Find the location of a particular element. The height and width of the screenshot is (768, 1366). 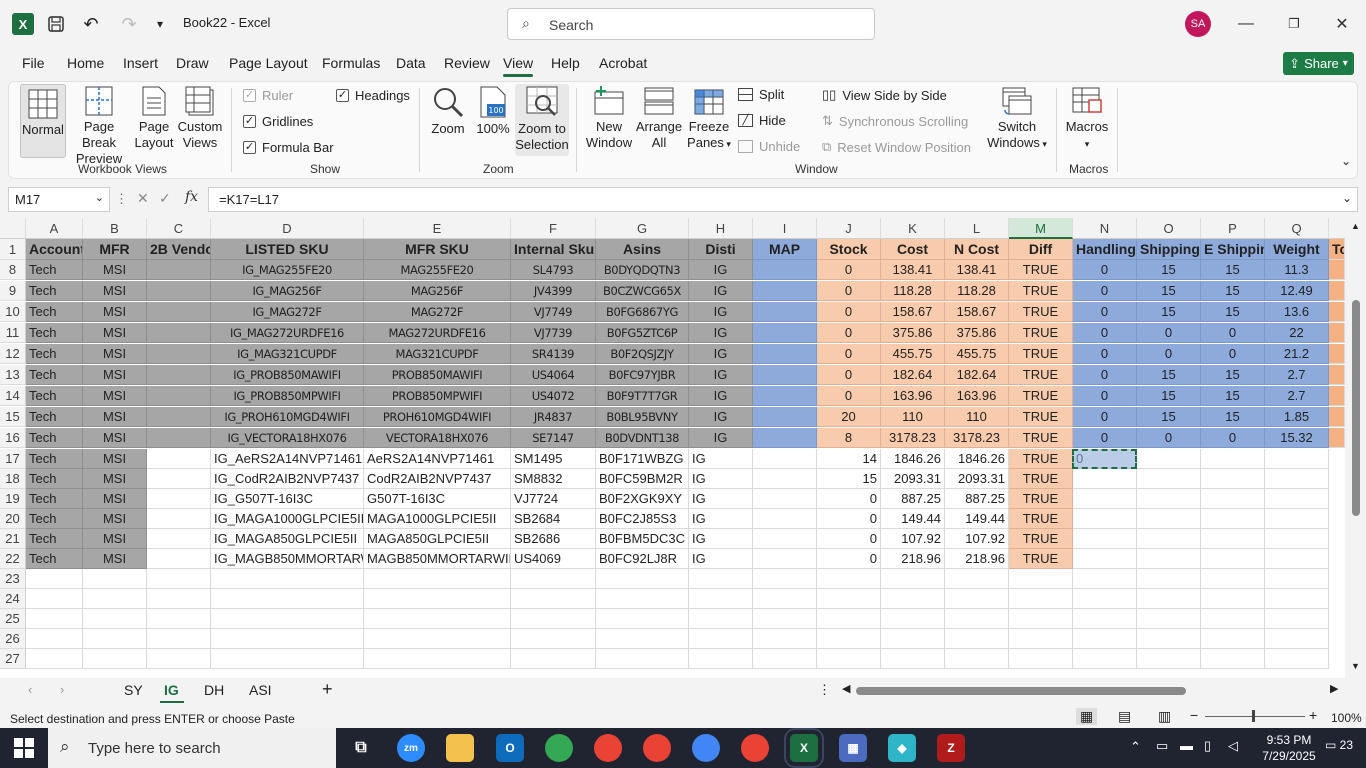

row-header: 21 is located at coordinates (13, 539).